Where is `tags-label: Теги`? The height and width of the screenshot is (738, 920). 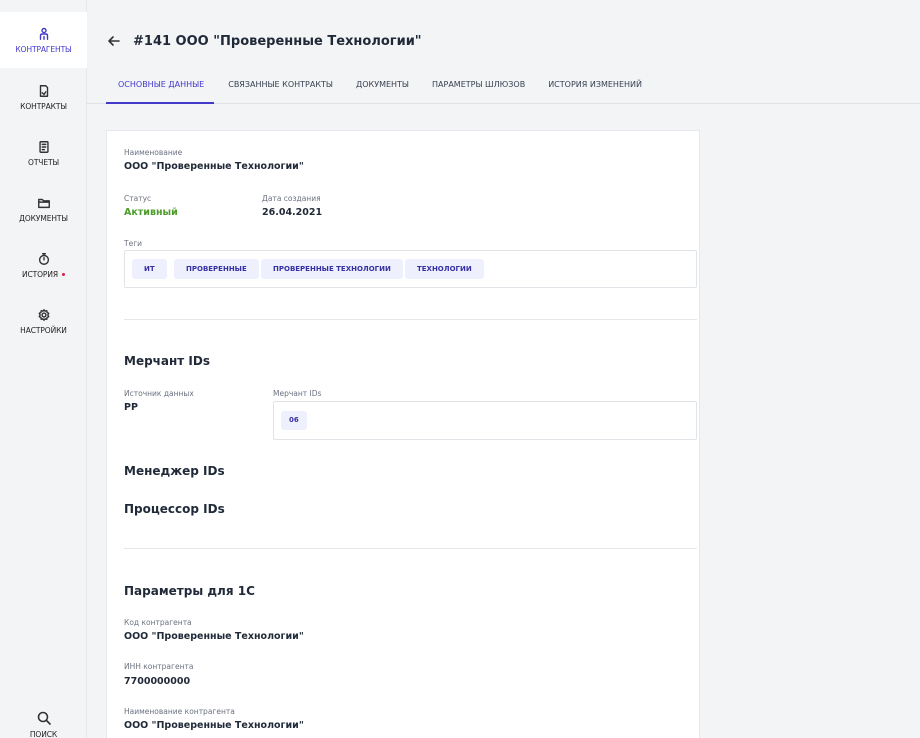 tags-label: Теги is located at coordinates (133, 243).